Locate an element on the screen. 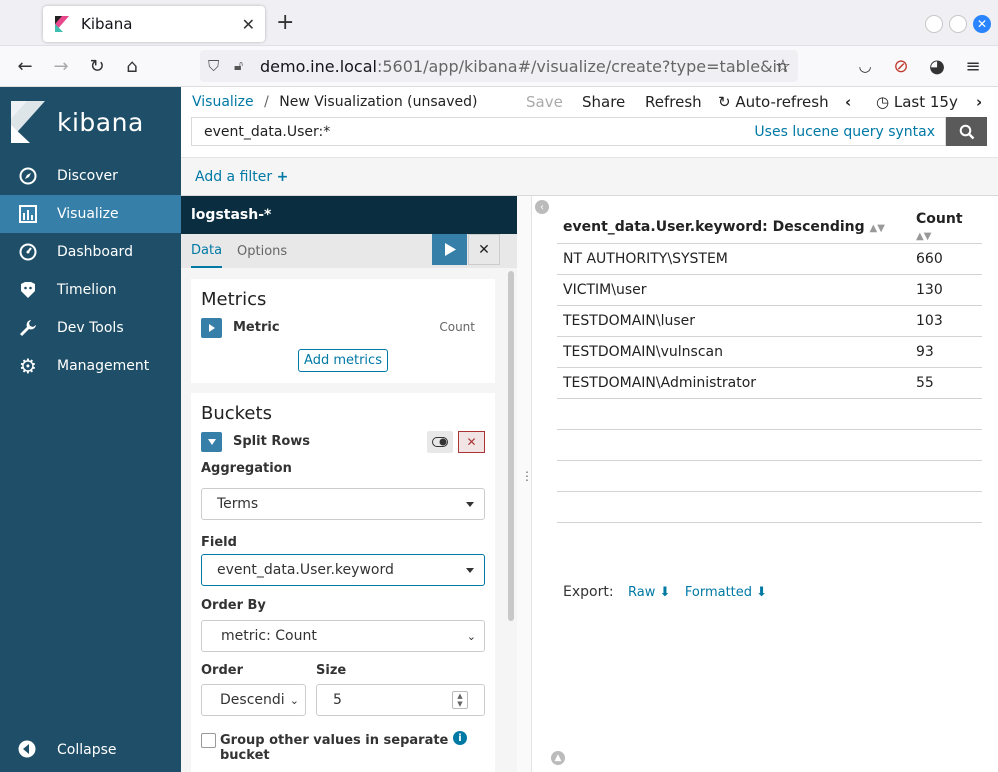 The width and height of the screenshot is (998, 772). order-by-value: metric: Count is located at coordinates (269, 636).